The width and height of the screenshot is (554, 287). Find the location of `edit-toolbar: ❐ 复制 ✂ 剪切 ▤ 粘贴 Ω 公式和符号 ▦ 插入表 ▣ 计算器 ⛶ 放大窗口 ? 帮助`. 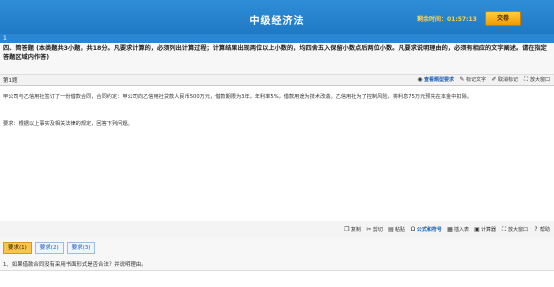

edit-toolbar: ❐ 复制 ✂ 剪切 ▤ 粘贴 Ω 公式和符号 ▦ 插入表 ▣ 计算器 ⛶ 放大窗口 ? 帮助 is located at coordinates (277, 229).